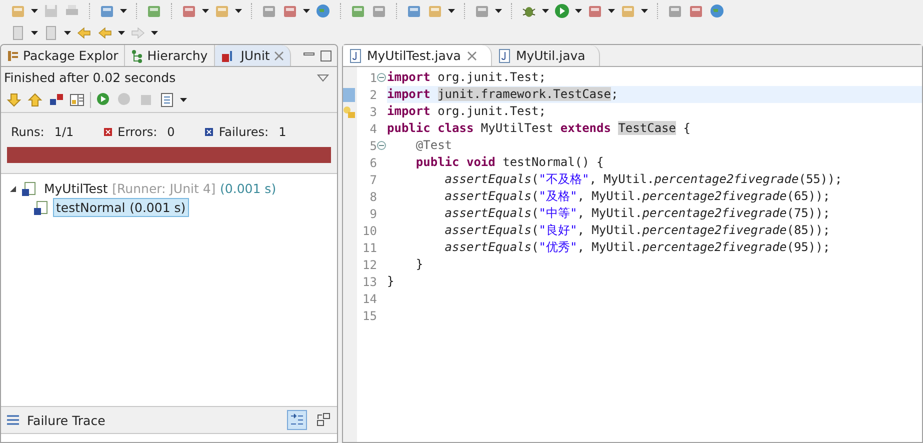 This screenshot has height=443, width=923. What do you see at coordinates (29, 188) in the screenshot?
I see `test-class-icon` at bounding box center [29, 188].